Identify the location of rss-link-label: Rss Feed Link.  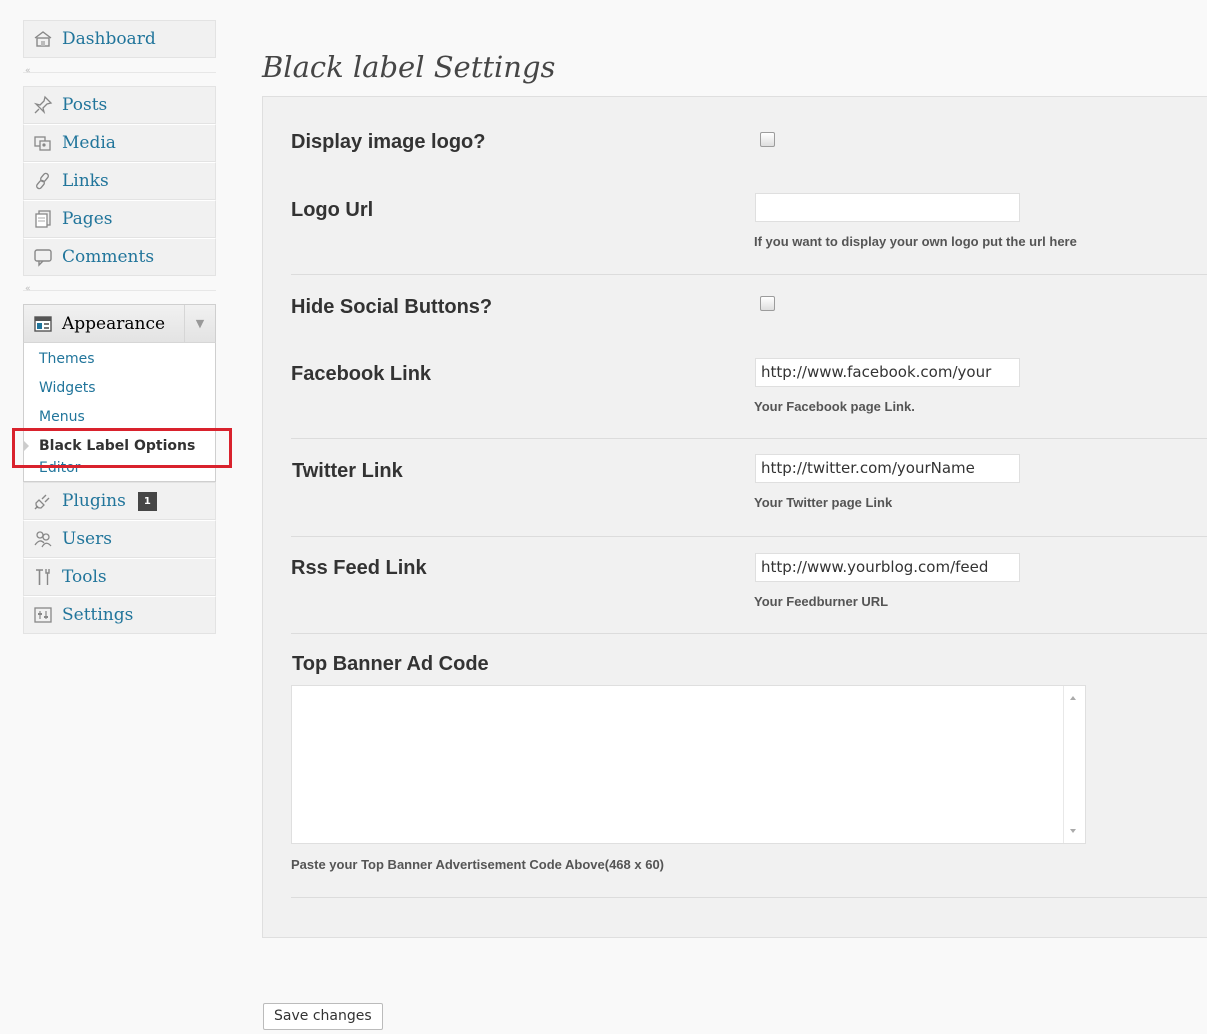
(359, 568).